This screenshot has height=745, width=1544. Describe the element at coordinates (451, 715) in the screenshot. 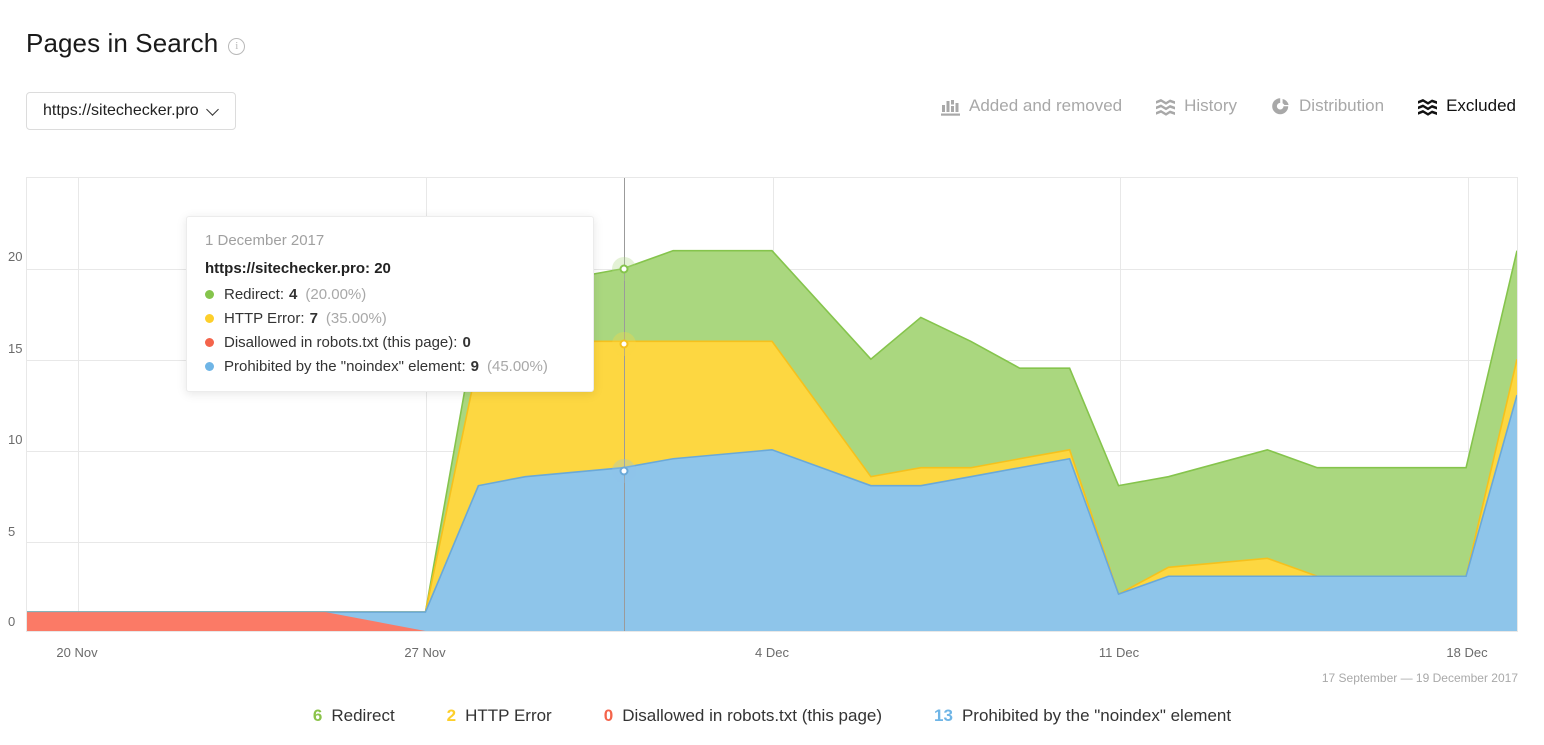

I see `legend-count: 2` at that location.